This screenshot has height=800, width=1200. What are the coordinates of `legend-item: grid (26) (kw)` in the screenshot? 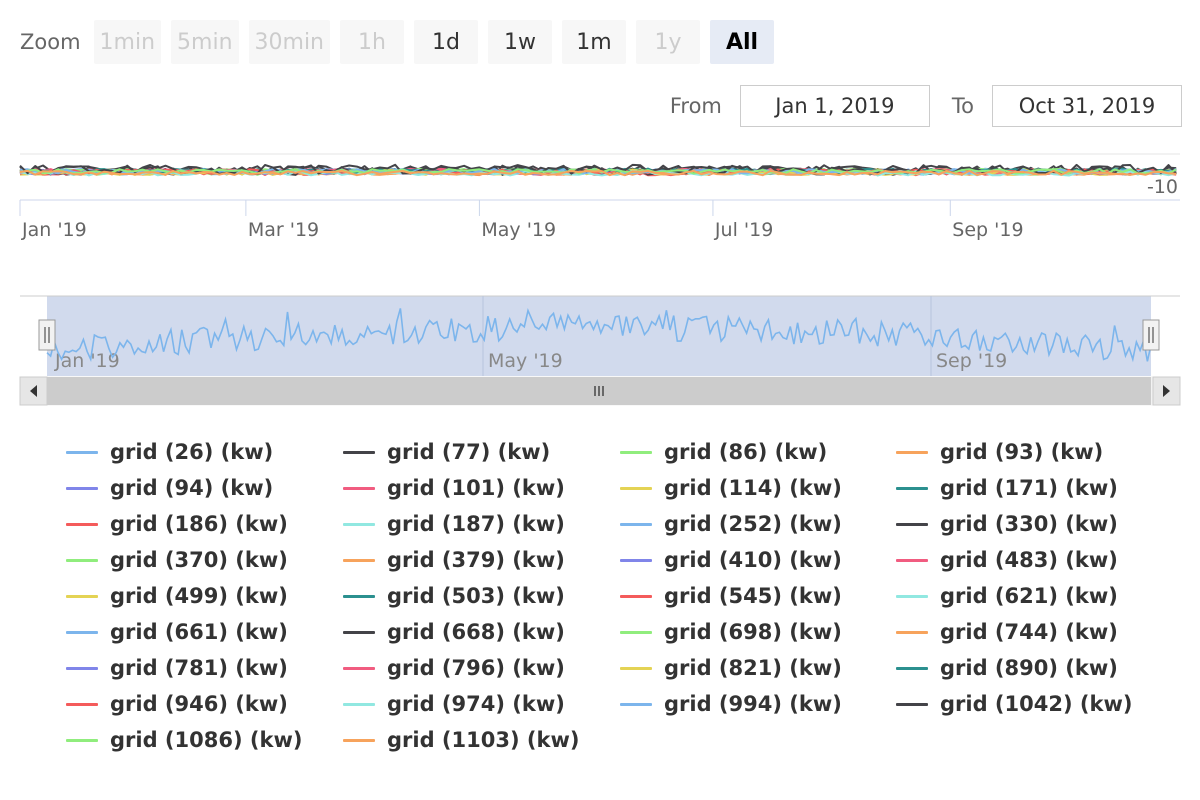 It's located at (169, 452).